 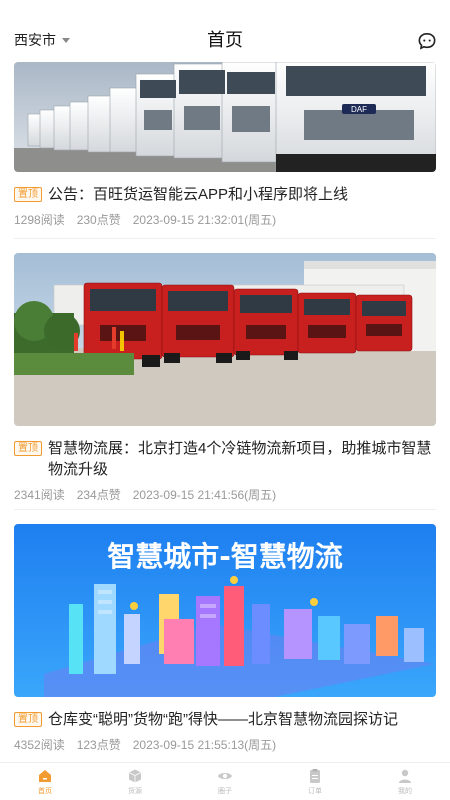 I want to click on tab-circle: 圈子, so click(x=225, y=781).